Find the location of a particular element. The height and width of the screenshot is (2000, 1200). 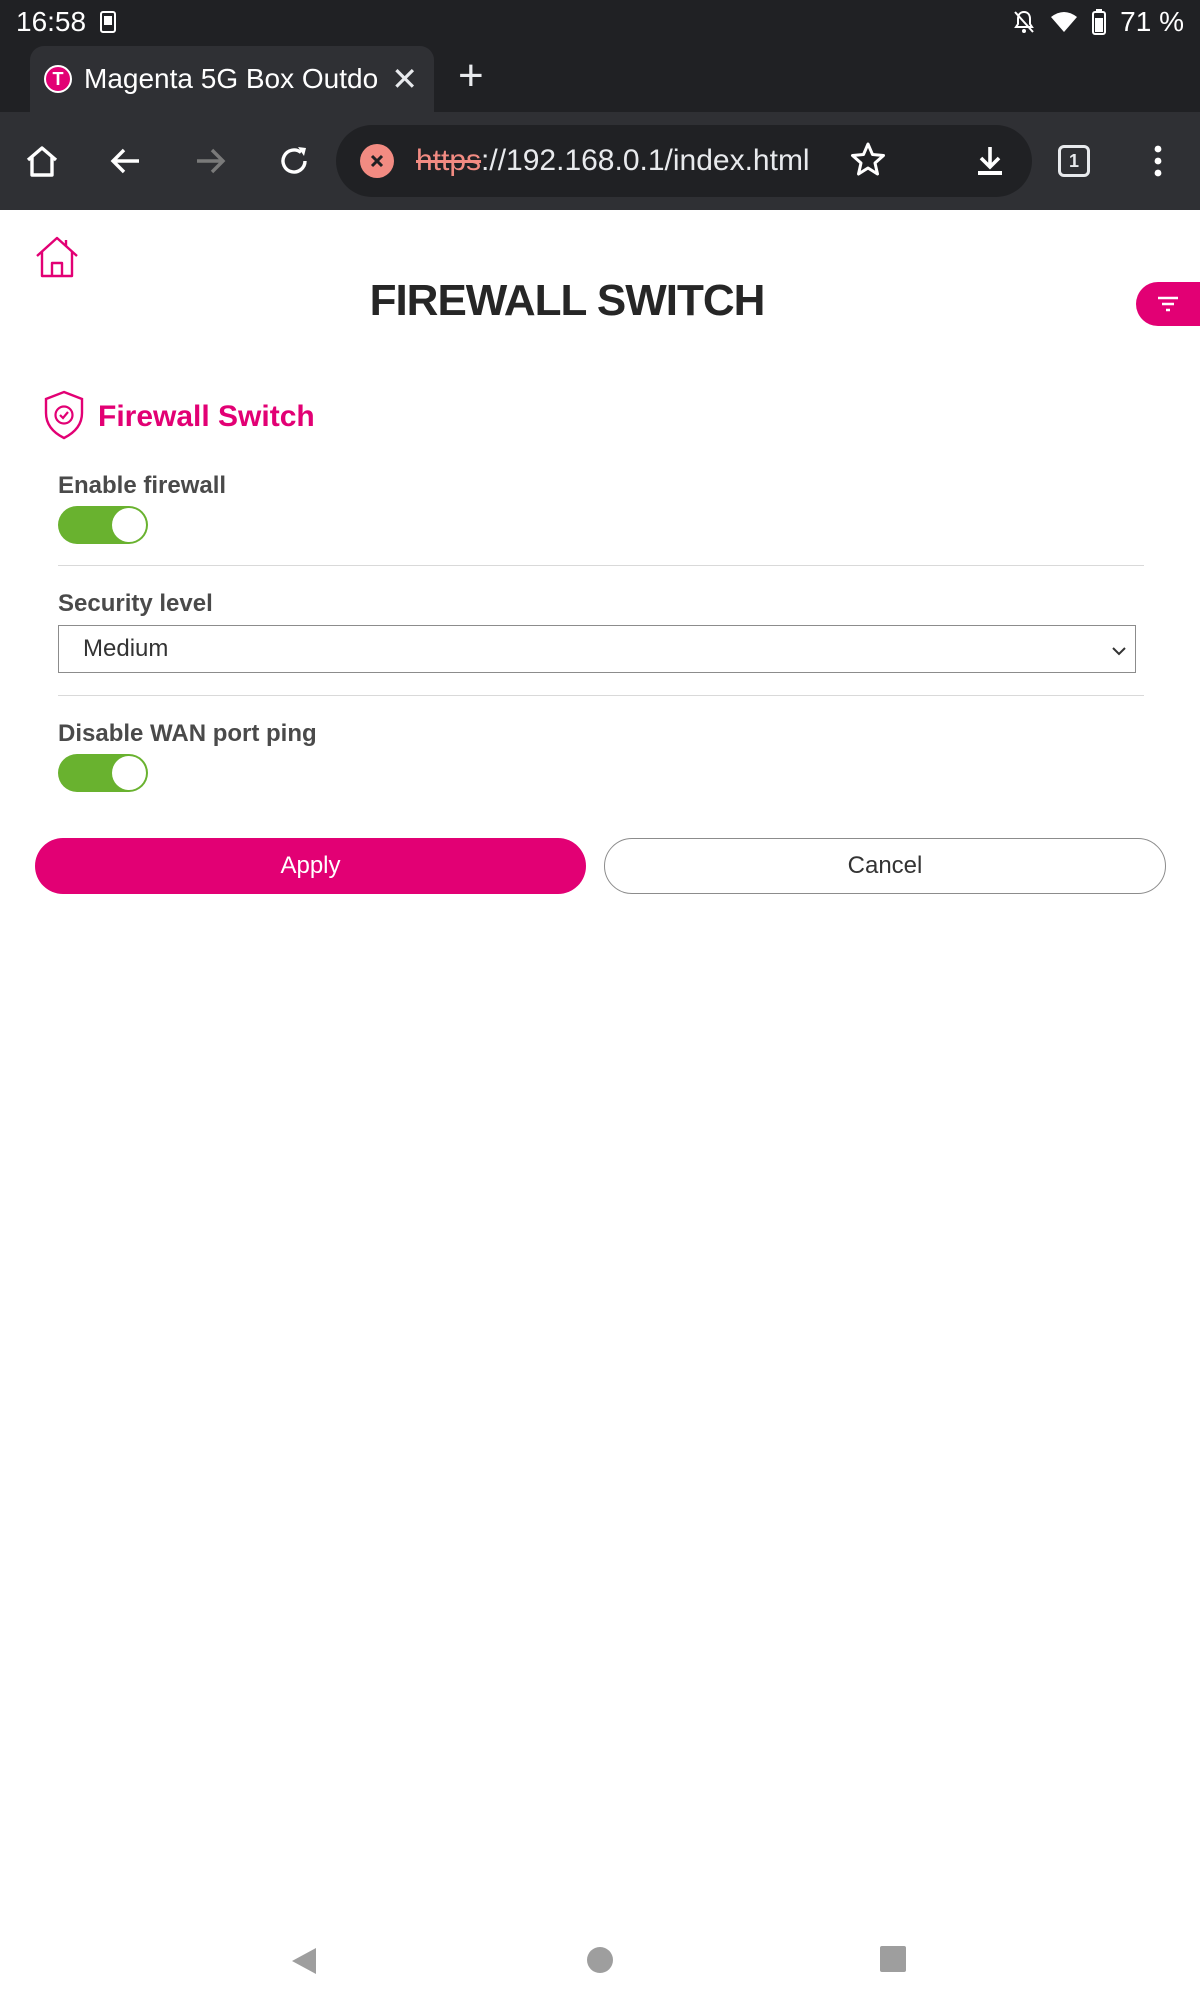

filter-icon is located at coordinates (1168, 304).